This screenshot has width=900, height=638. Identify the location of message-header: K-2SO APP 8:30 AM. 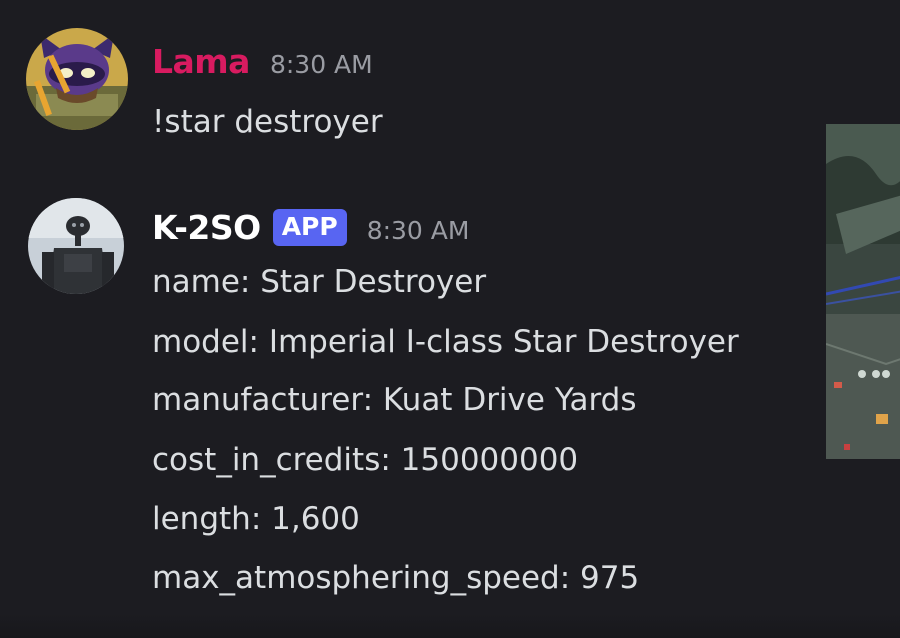
(310, 227).